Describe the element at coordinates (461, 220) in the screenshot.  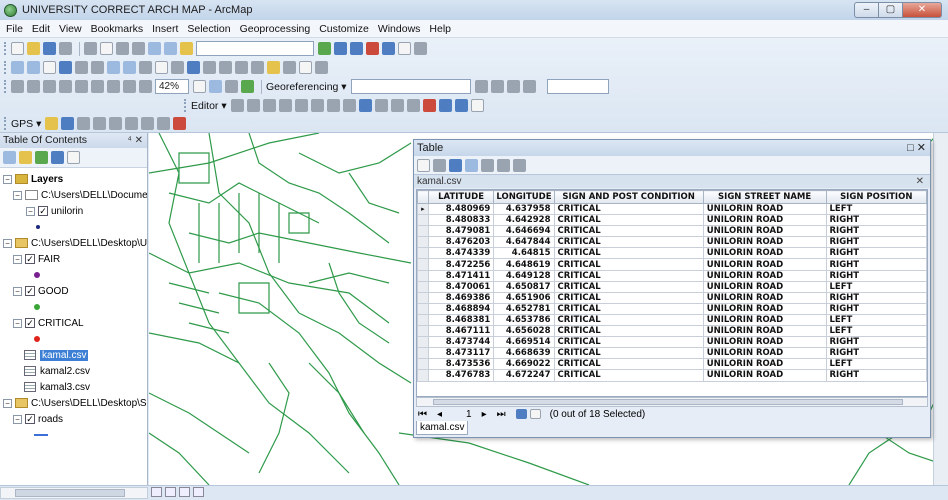
I see `cell-latitude: 8.480833` at that location.